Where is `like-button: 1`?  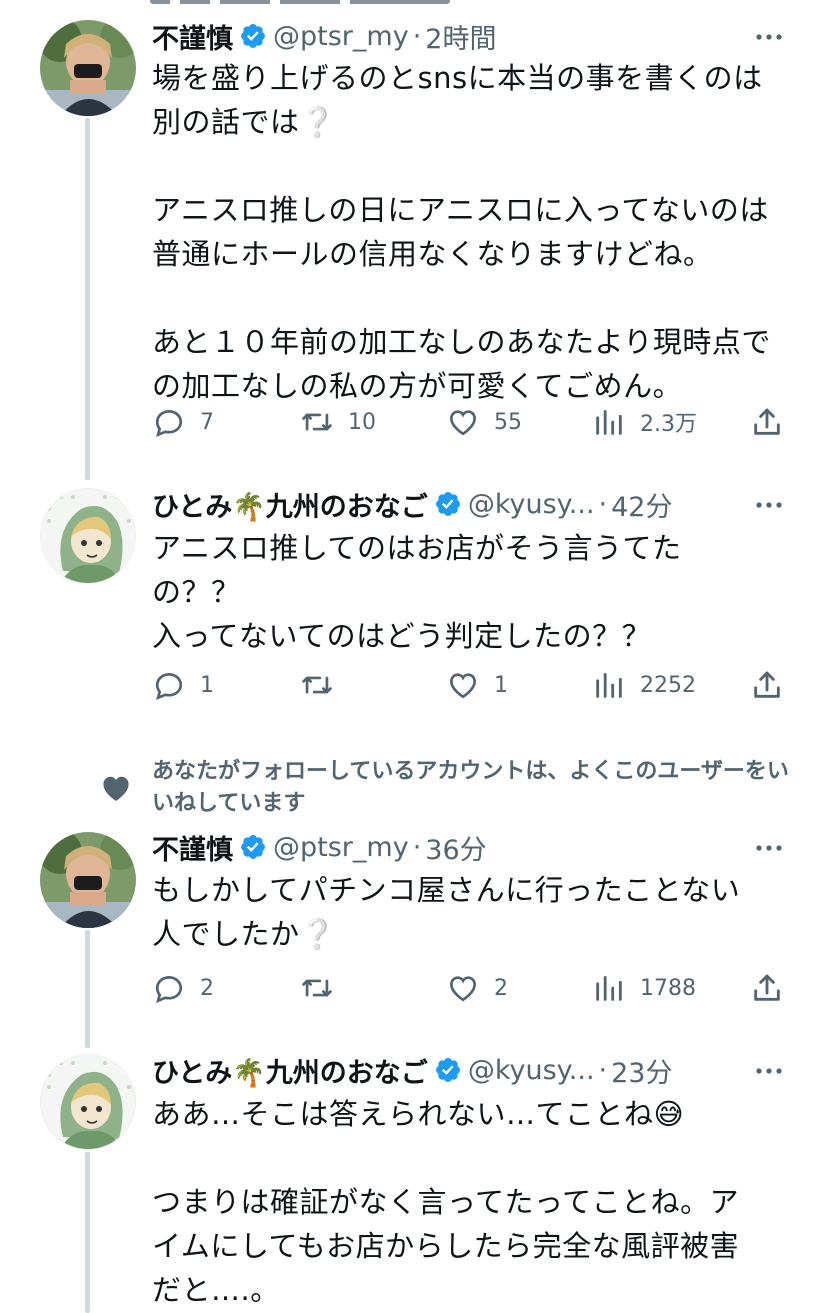
like-button: 1 is located at coordinates (477, 685).